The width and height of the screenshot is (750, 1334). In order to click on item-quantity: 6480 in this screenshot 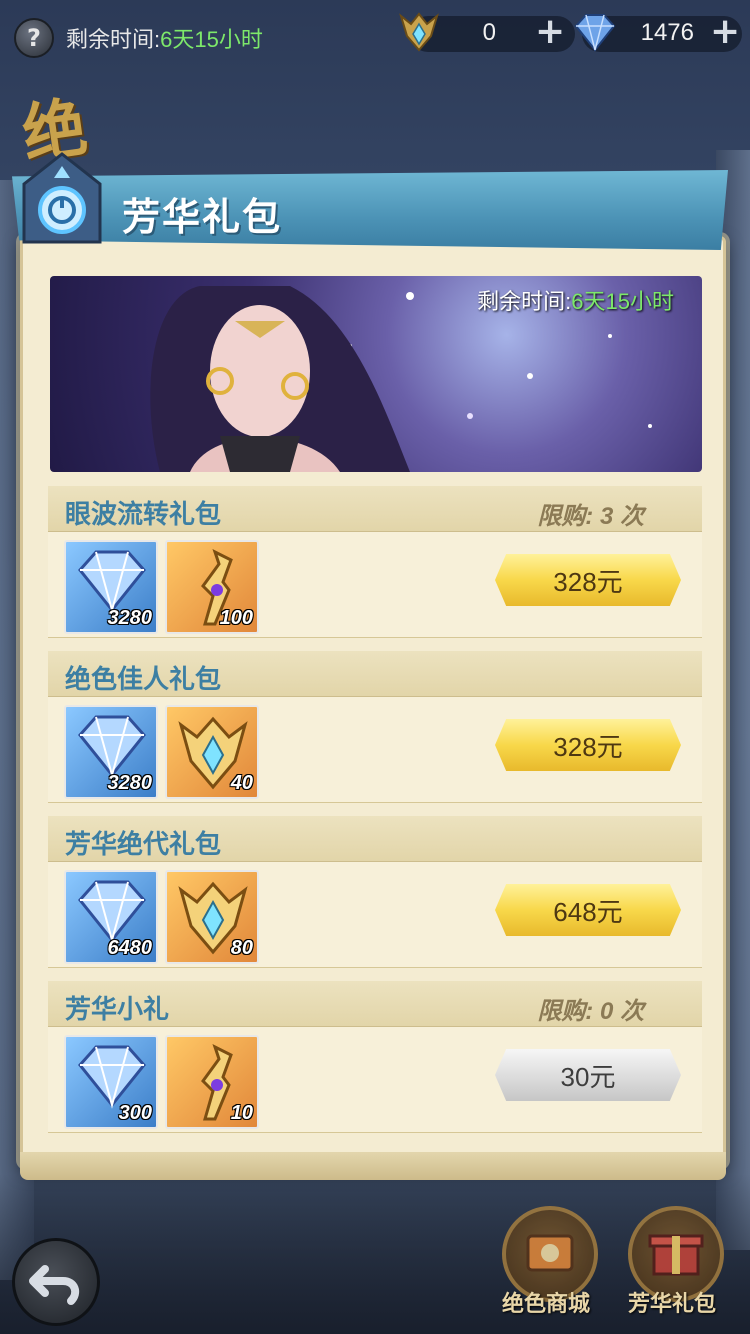, I will do `click(130, 948)`.